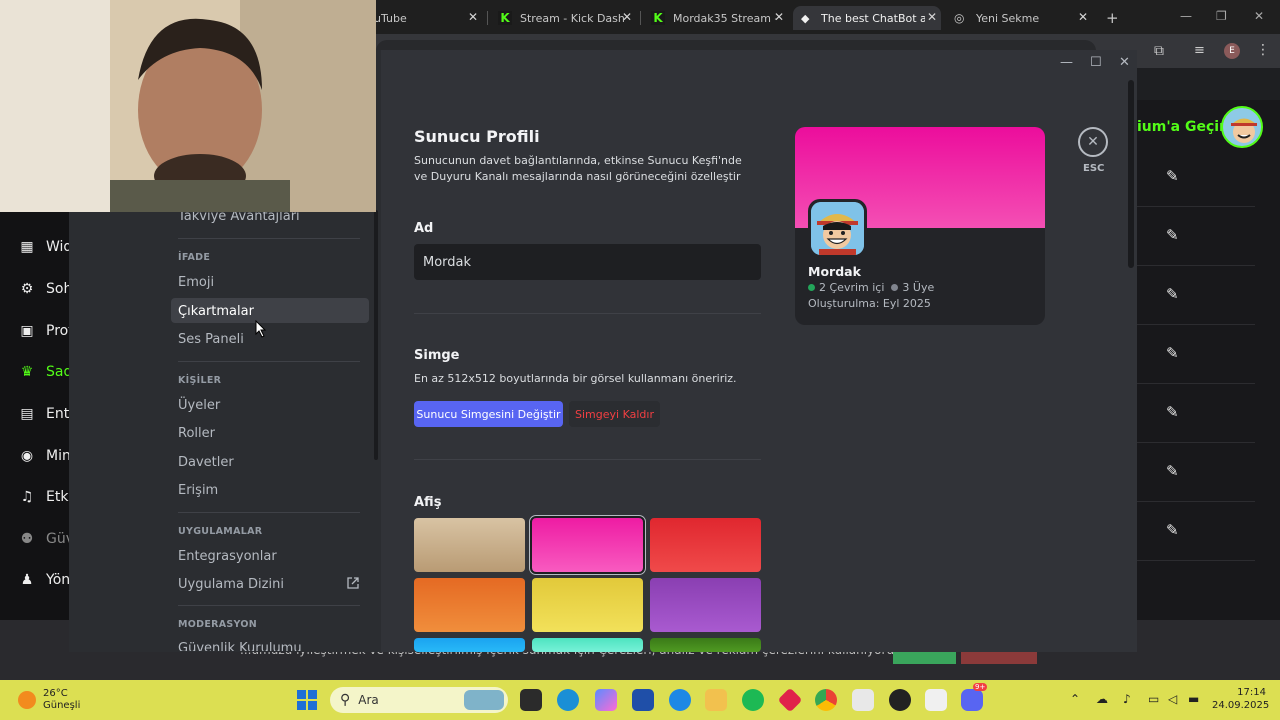  Describe the element at coordinates (895, 287) in the screenshot. I see `member-dot-icon` at that location.